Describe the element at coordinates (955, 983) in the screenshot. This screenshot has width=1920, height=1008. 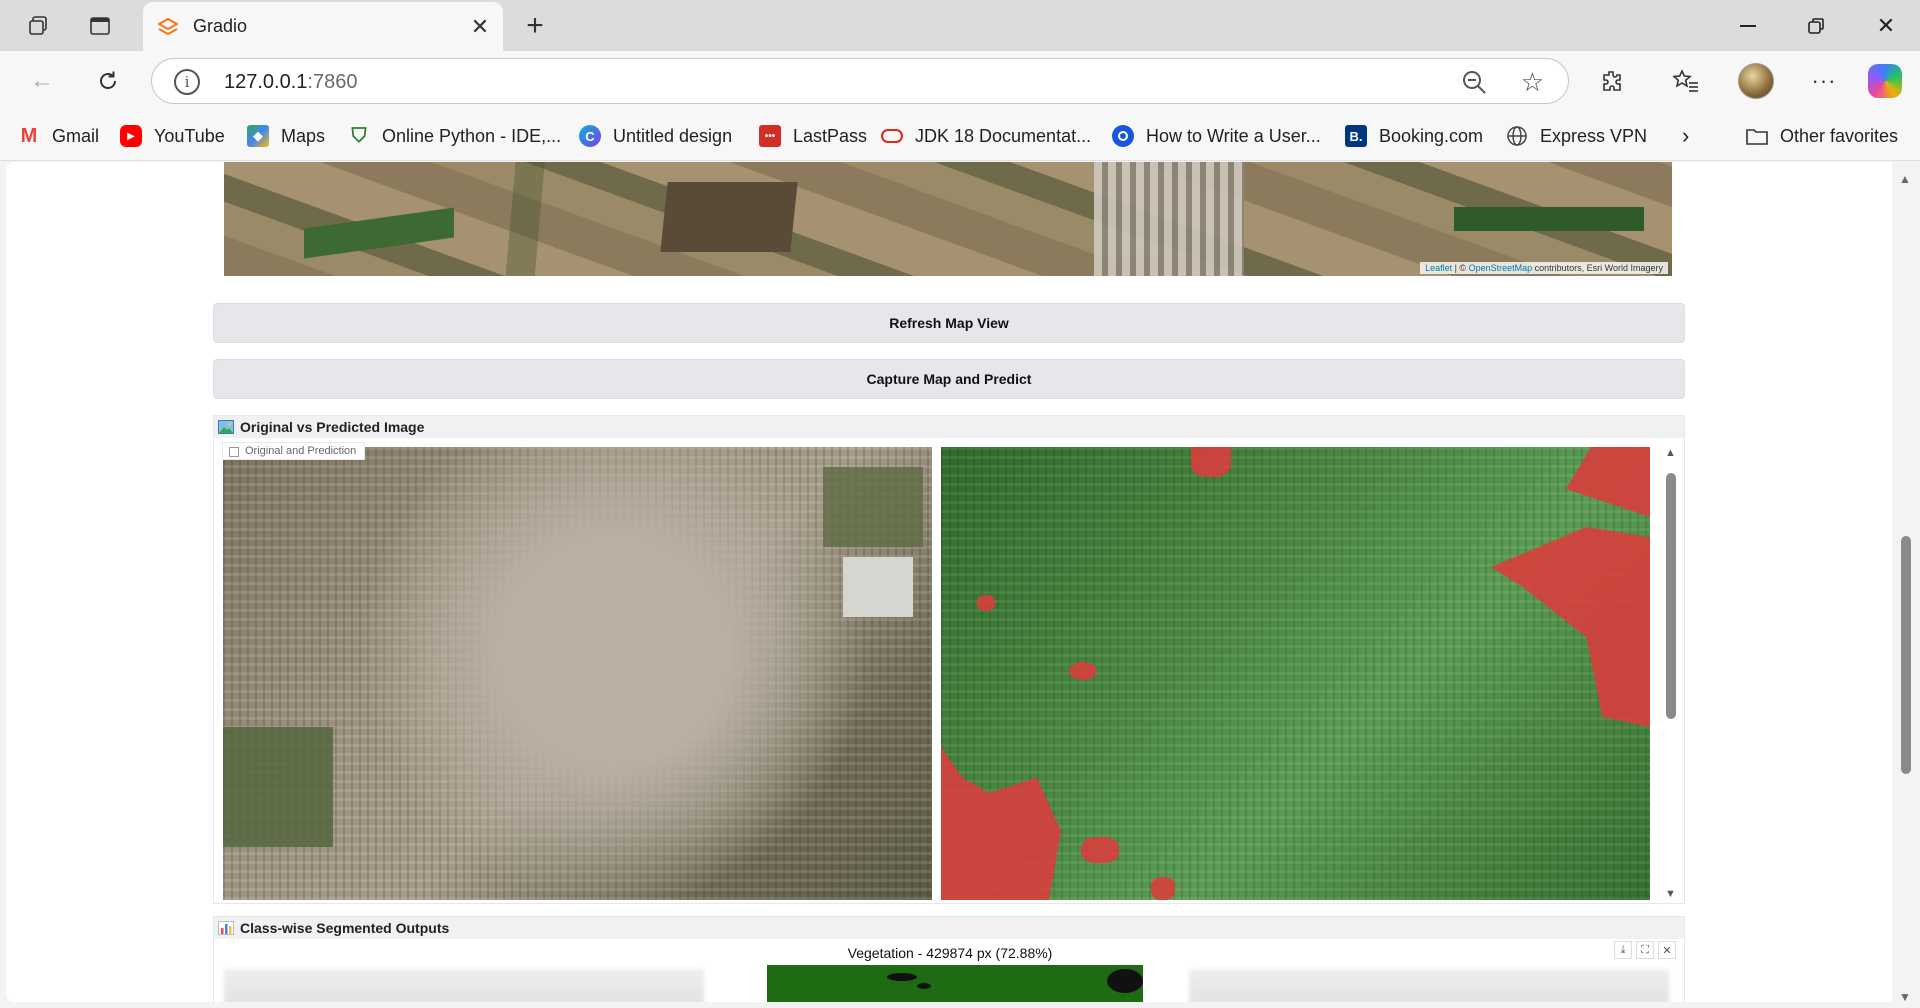
I see `vegetation-mask-image` at that location.